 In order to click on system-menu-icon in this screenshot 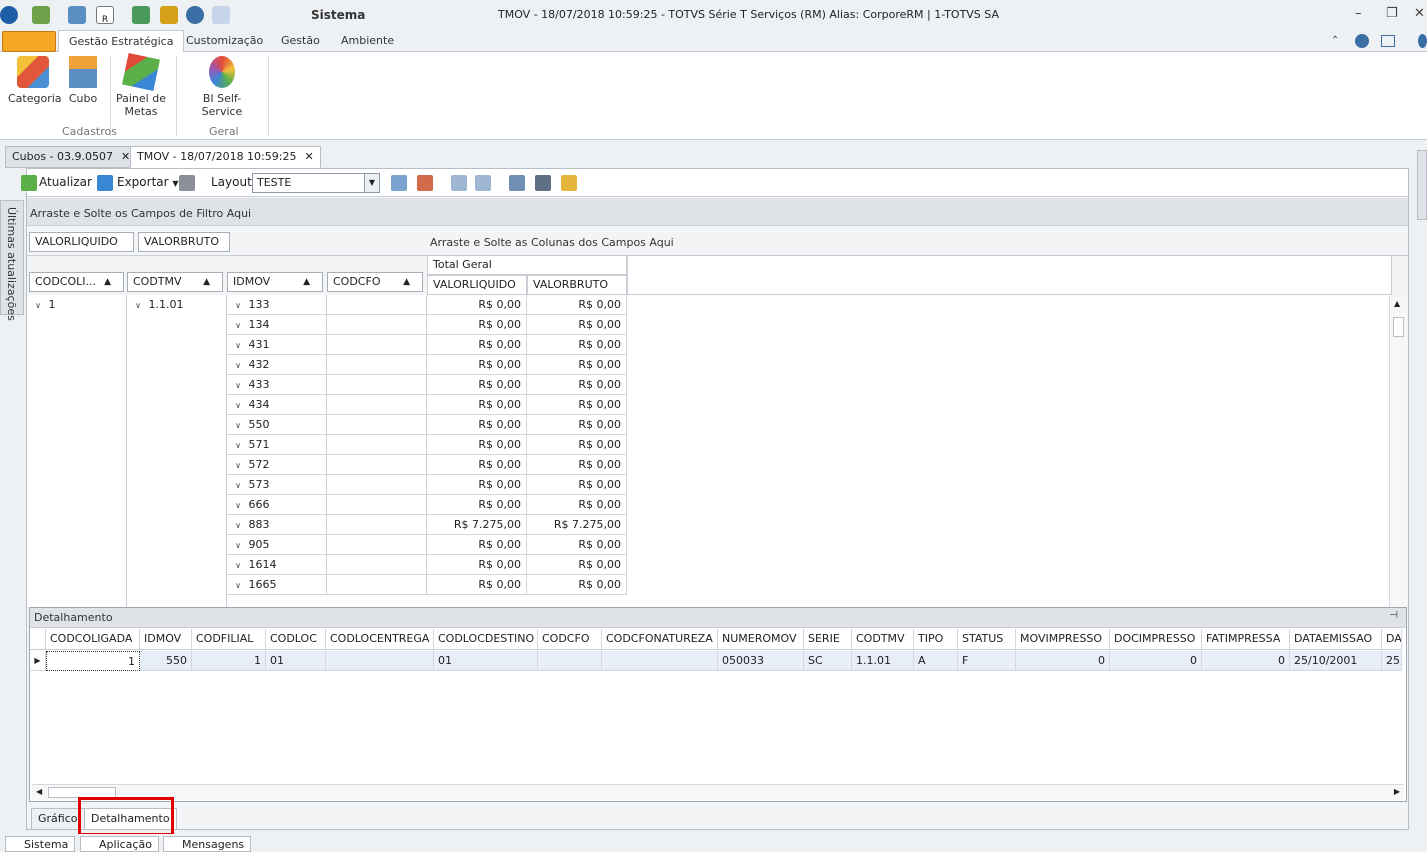, I will do `click(9, 15)`.